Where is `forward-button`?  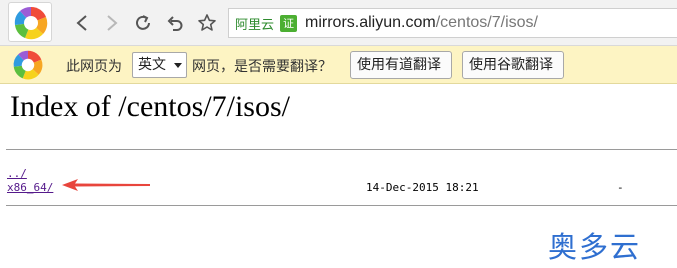
forward-button is located at coordinates (112, 23).